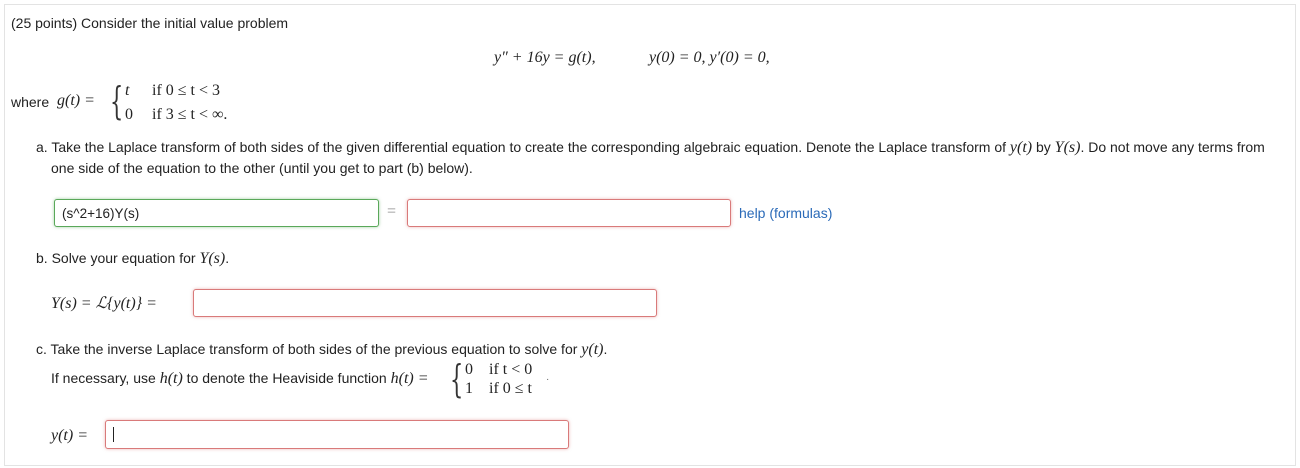 Image resolution: width=1300 pixels, height=468 pixels. What do you see at coordinates (337, 434) in the screenshot?
I see `y-of-t-input` at bounding box center [337, 434].